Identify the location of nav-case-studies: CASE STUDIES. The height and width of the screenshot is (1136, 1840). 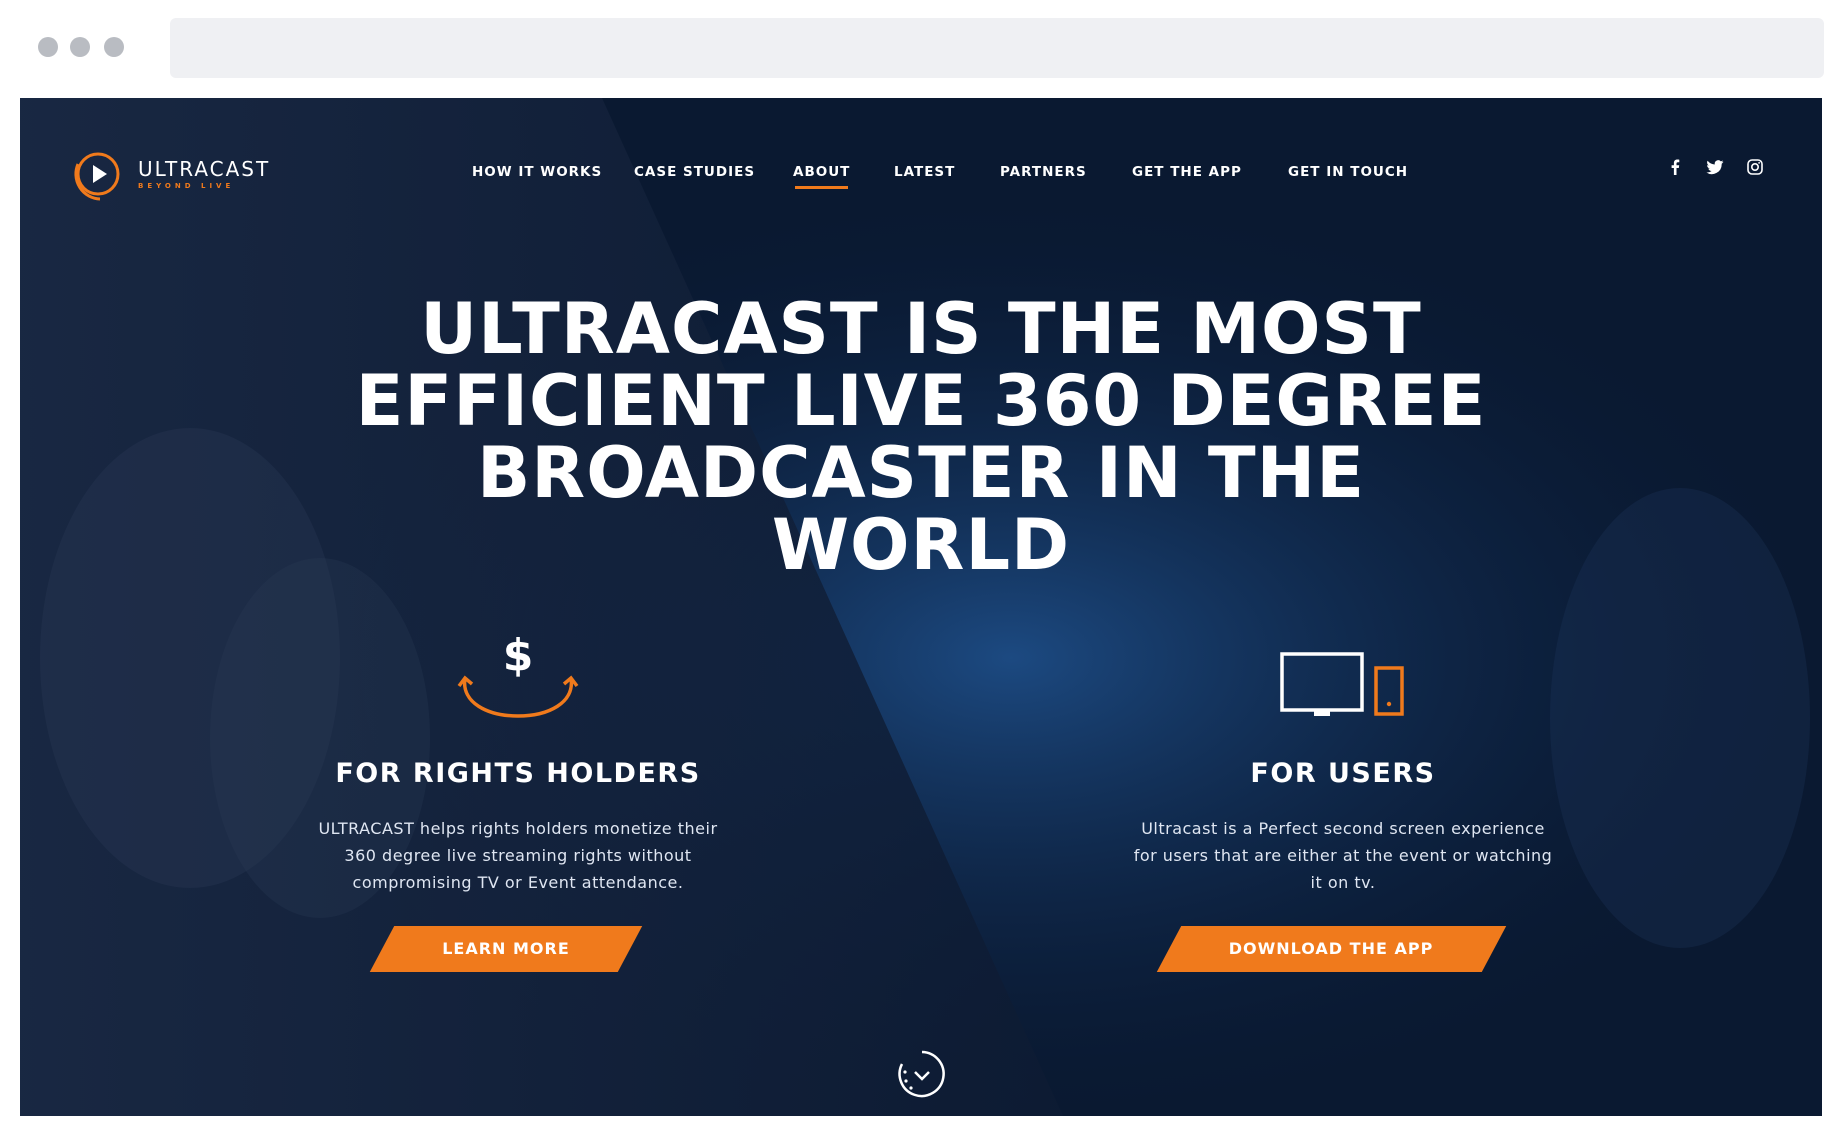
(694, 172).